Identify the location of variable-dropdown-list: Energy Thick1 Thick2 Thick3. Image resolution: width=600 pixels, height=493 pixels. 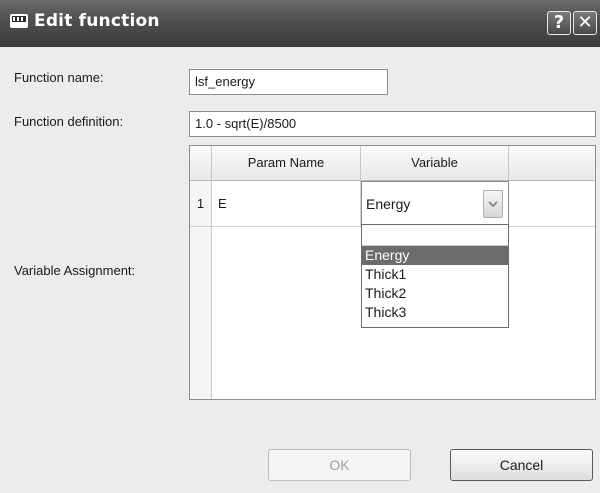
(435, 276).